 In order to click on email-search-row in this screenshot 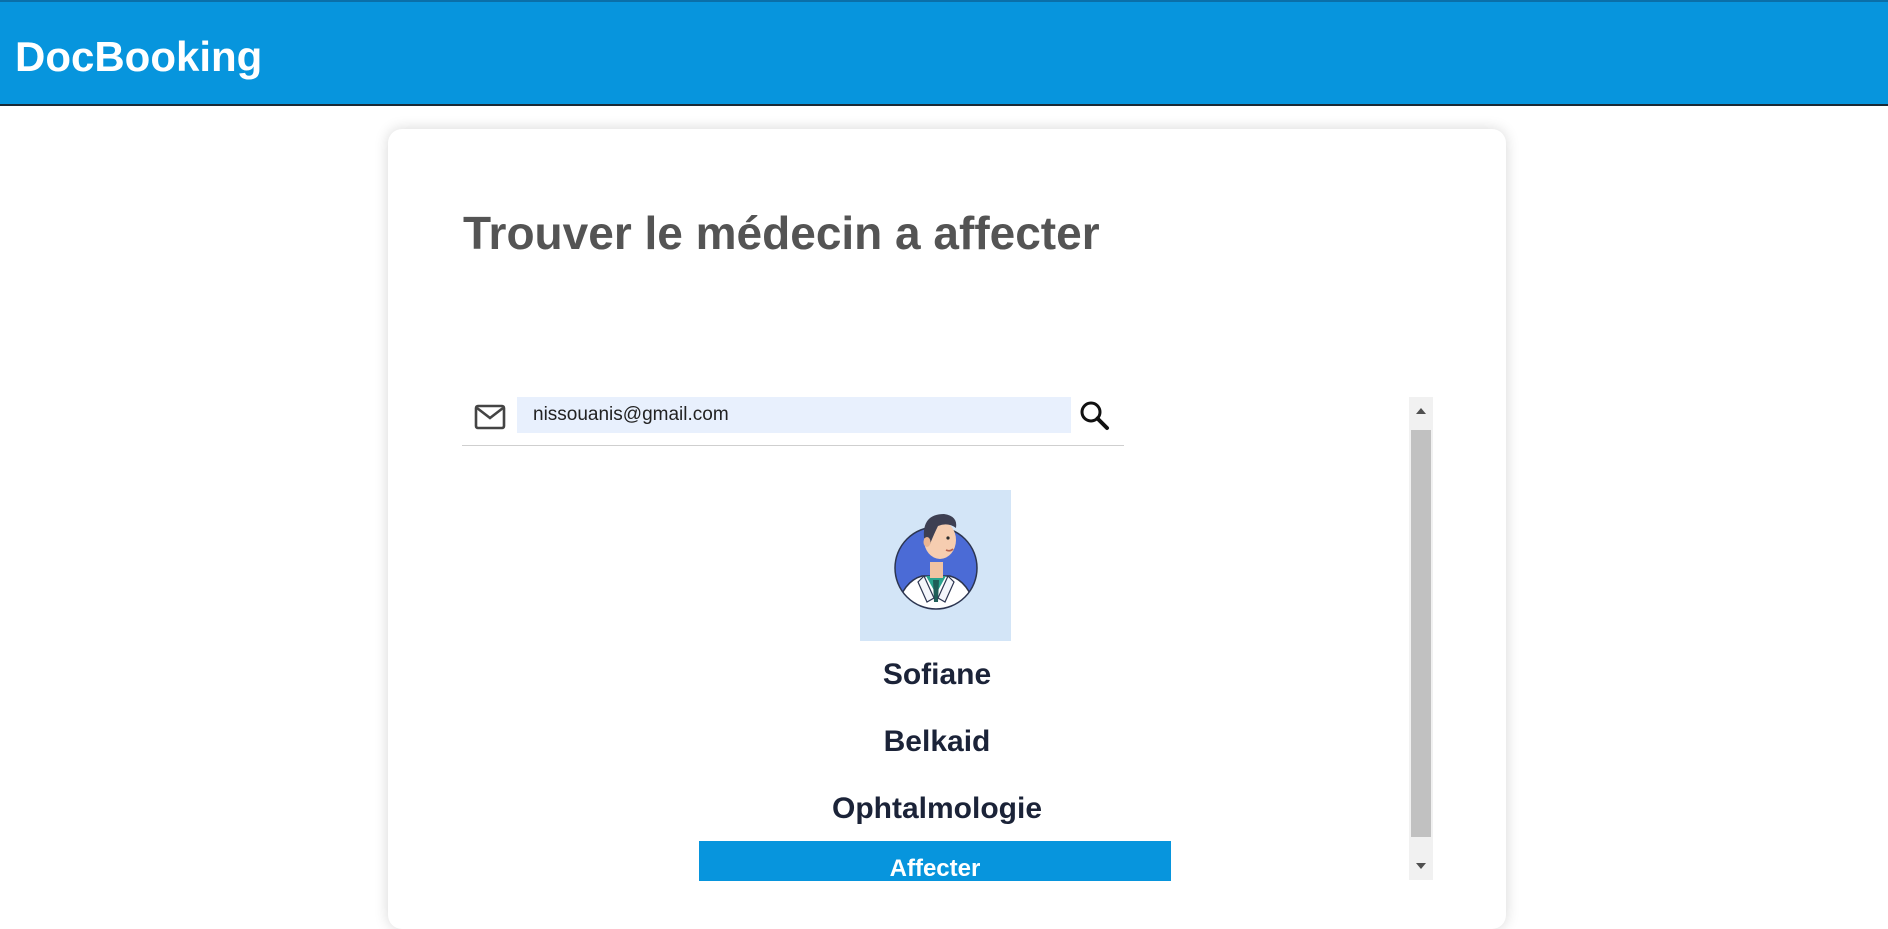, I will do `click(793, 421)`.